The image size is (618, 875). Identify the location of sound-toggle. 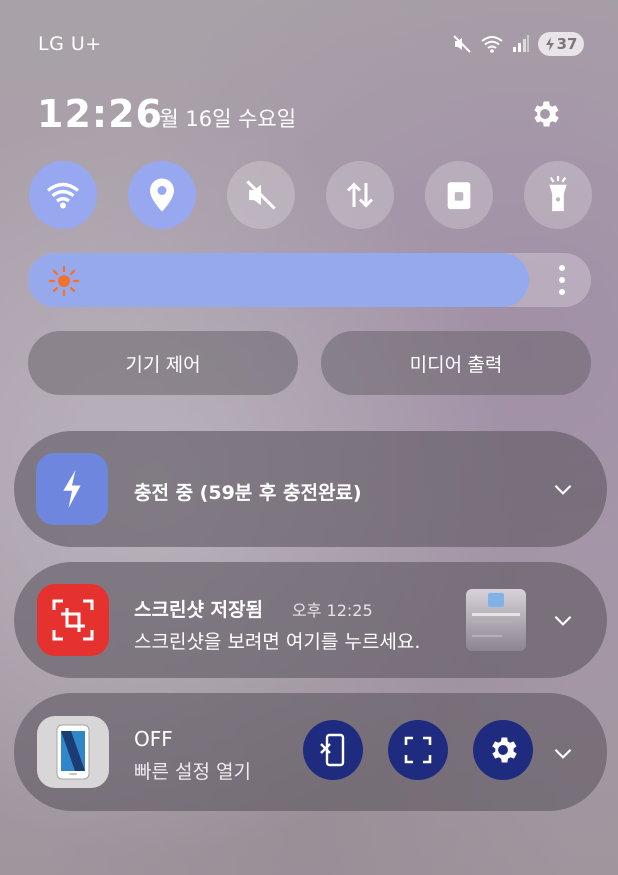
(261, 195).